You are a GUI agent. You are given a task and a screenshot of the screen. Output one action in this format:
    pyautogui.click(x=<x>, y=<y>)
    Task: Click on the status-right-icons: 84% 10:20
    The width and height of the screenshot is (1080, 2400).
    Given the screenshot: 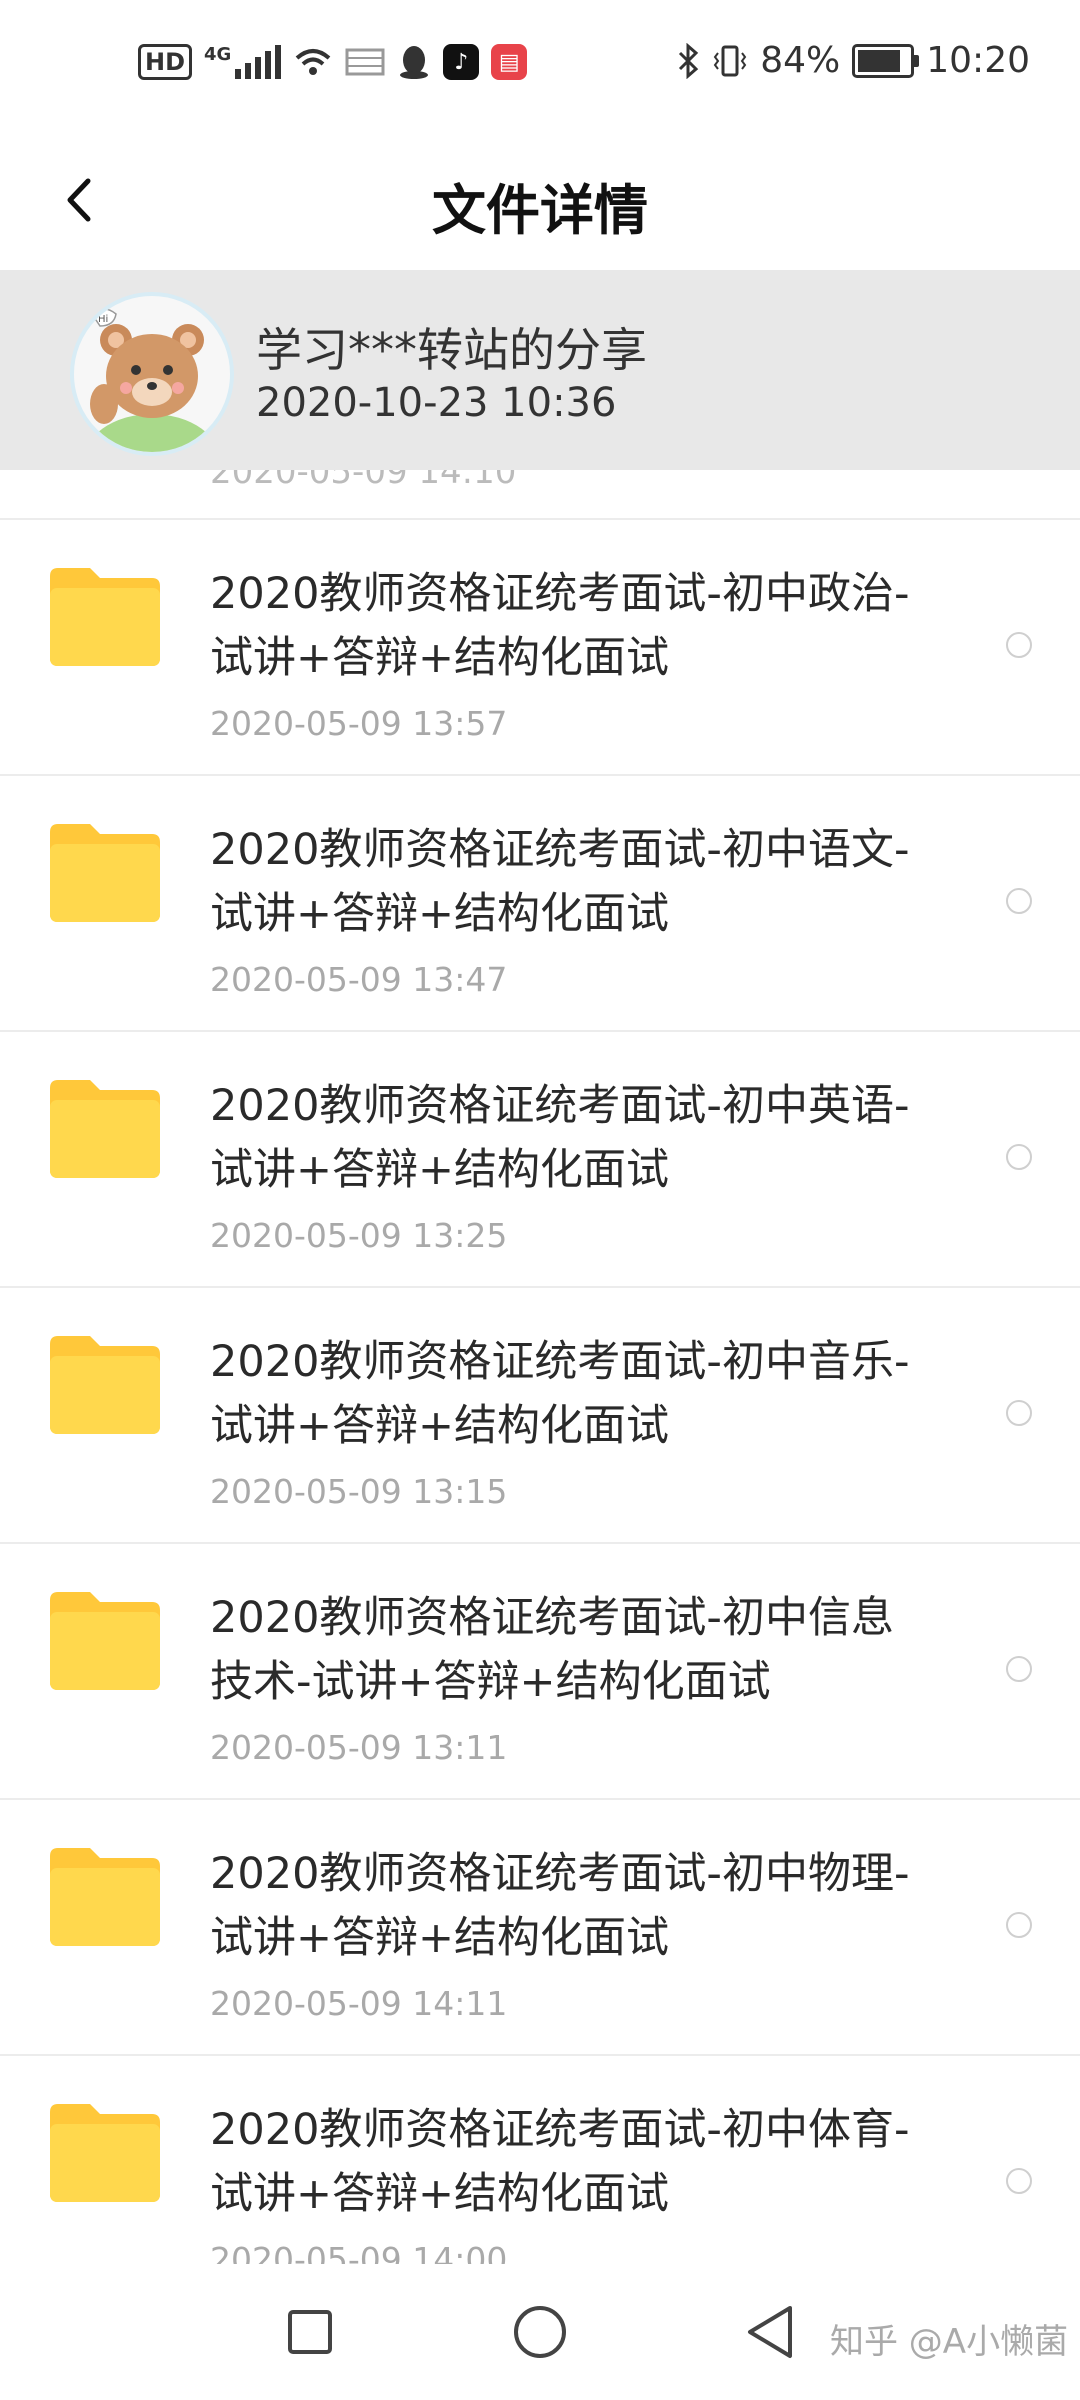 What is the action you would take?
    pyautogui.click(x=853, y=60)
    